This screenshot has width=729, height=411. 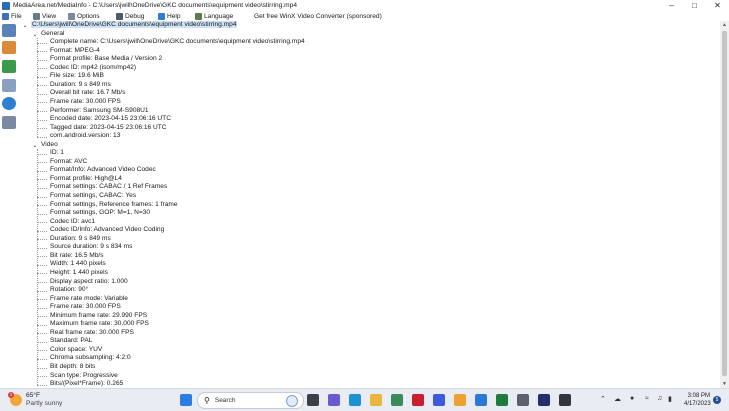 What do you see at coordinates (502, 400) in the screenshot?
I see `excel-icon` at bounding box center [502, 400].